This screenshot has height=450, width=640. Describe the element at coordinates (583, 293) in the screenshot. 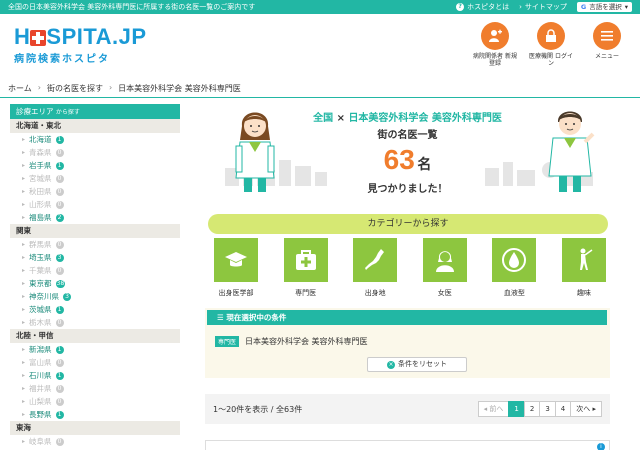

I see `category-label: 趣味` at that location.